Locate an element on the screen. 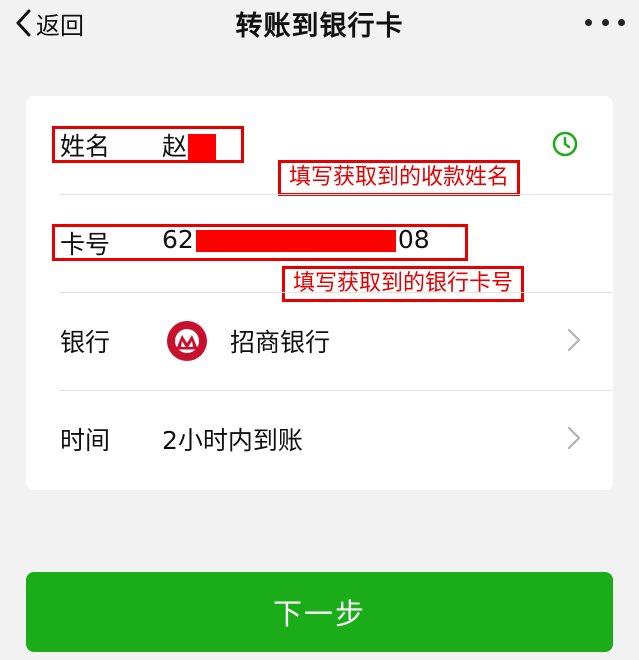 Image resolution: width=639 pixels, height=660 pixels. next-step-button: 下一步 is located at coordinates (319, 612).